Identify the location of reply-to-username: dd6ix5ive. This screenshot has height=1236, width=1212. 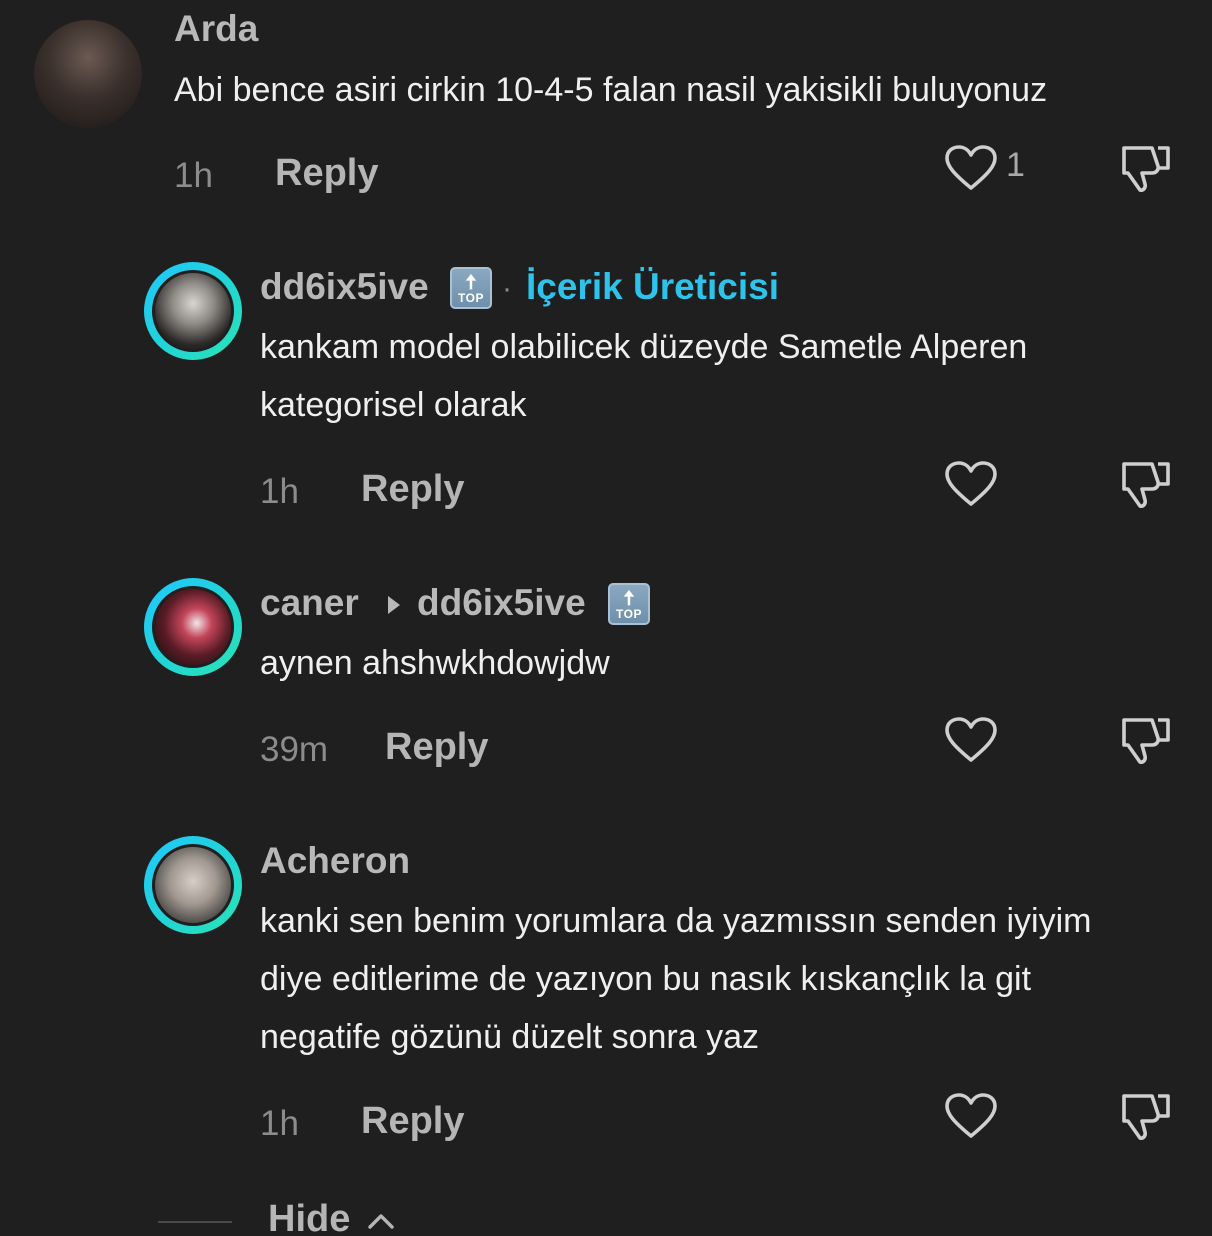
(501, 603).